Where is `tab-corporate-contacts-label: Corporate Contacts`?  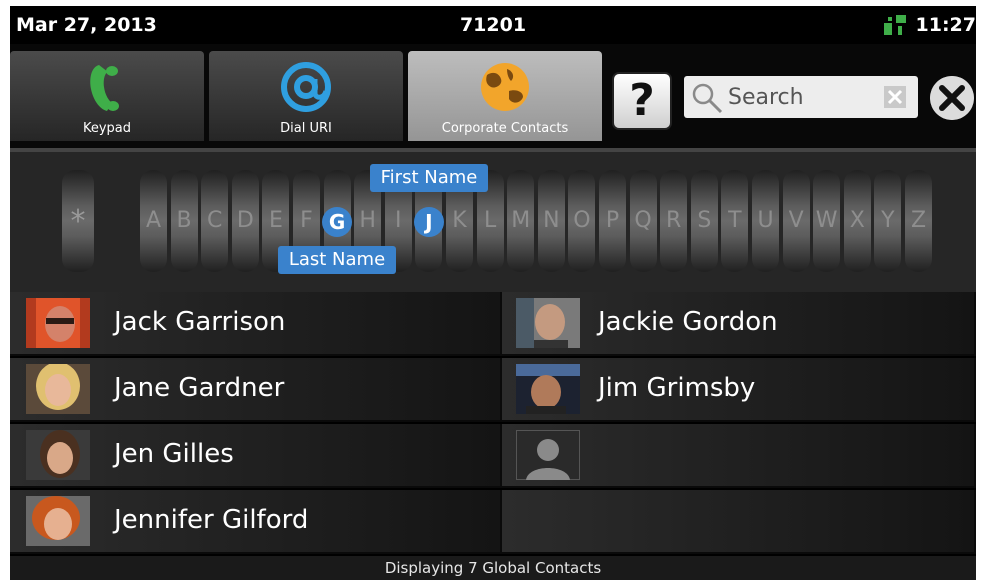 tab-corporate-contacts-label: Corporate Contacts is located at coordinates (505, 128).